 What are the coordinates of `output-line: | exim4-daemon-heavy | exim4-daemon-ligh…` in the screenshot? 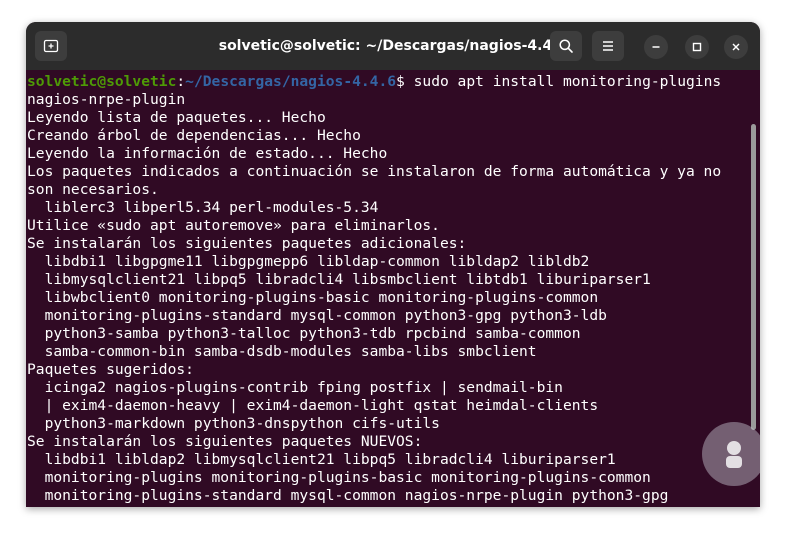 It's located at (313, 405).